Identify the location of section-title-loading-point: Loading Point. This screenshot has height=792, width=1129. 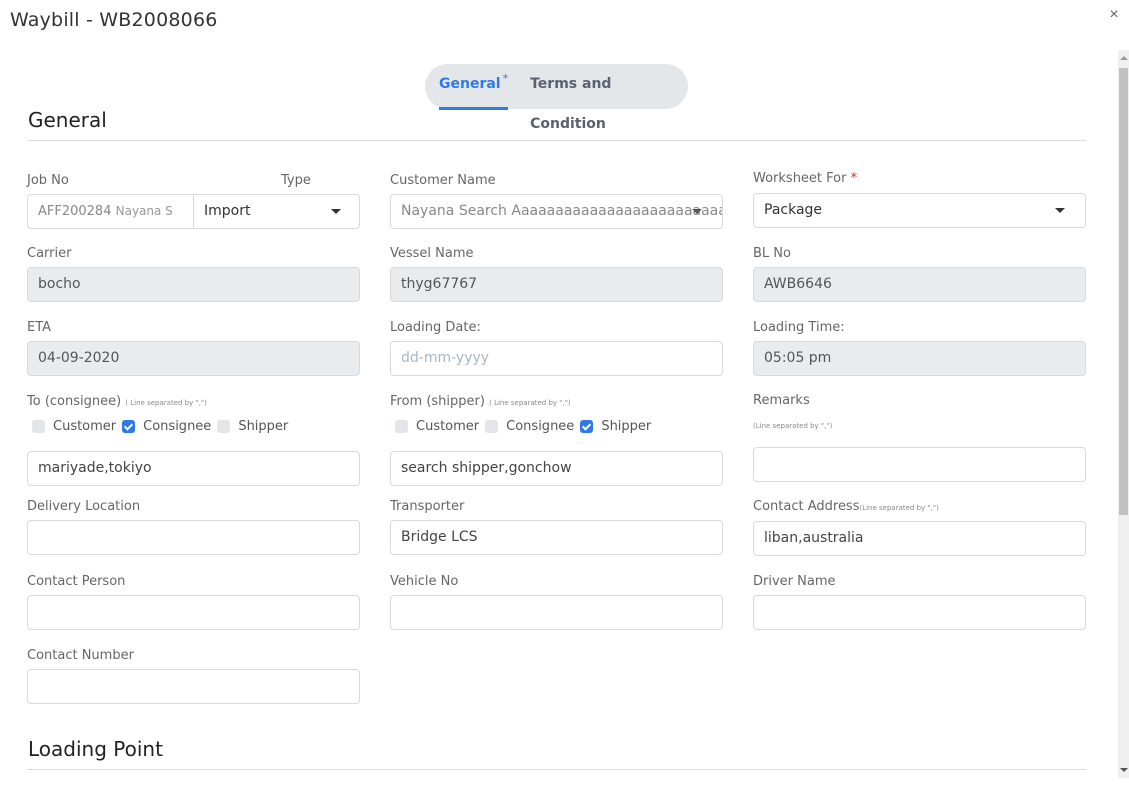
(95, 749).